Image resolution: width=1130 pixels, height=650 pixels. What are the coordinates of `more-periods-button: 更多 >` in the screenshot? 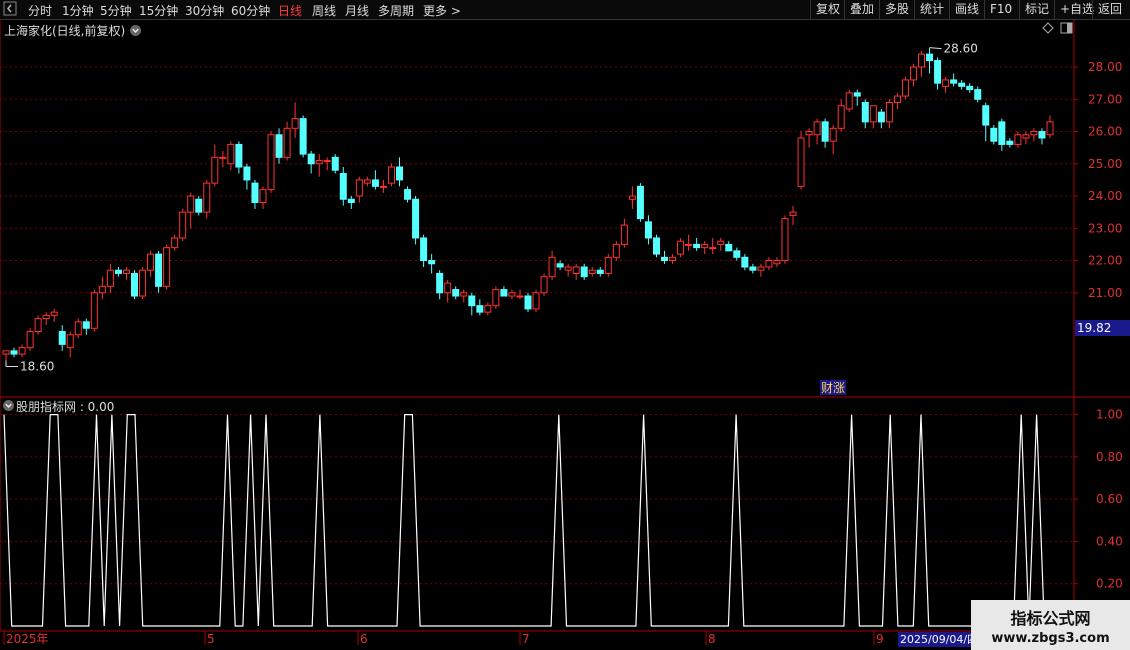 It's located at (442, 10).